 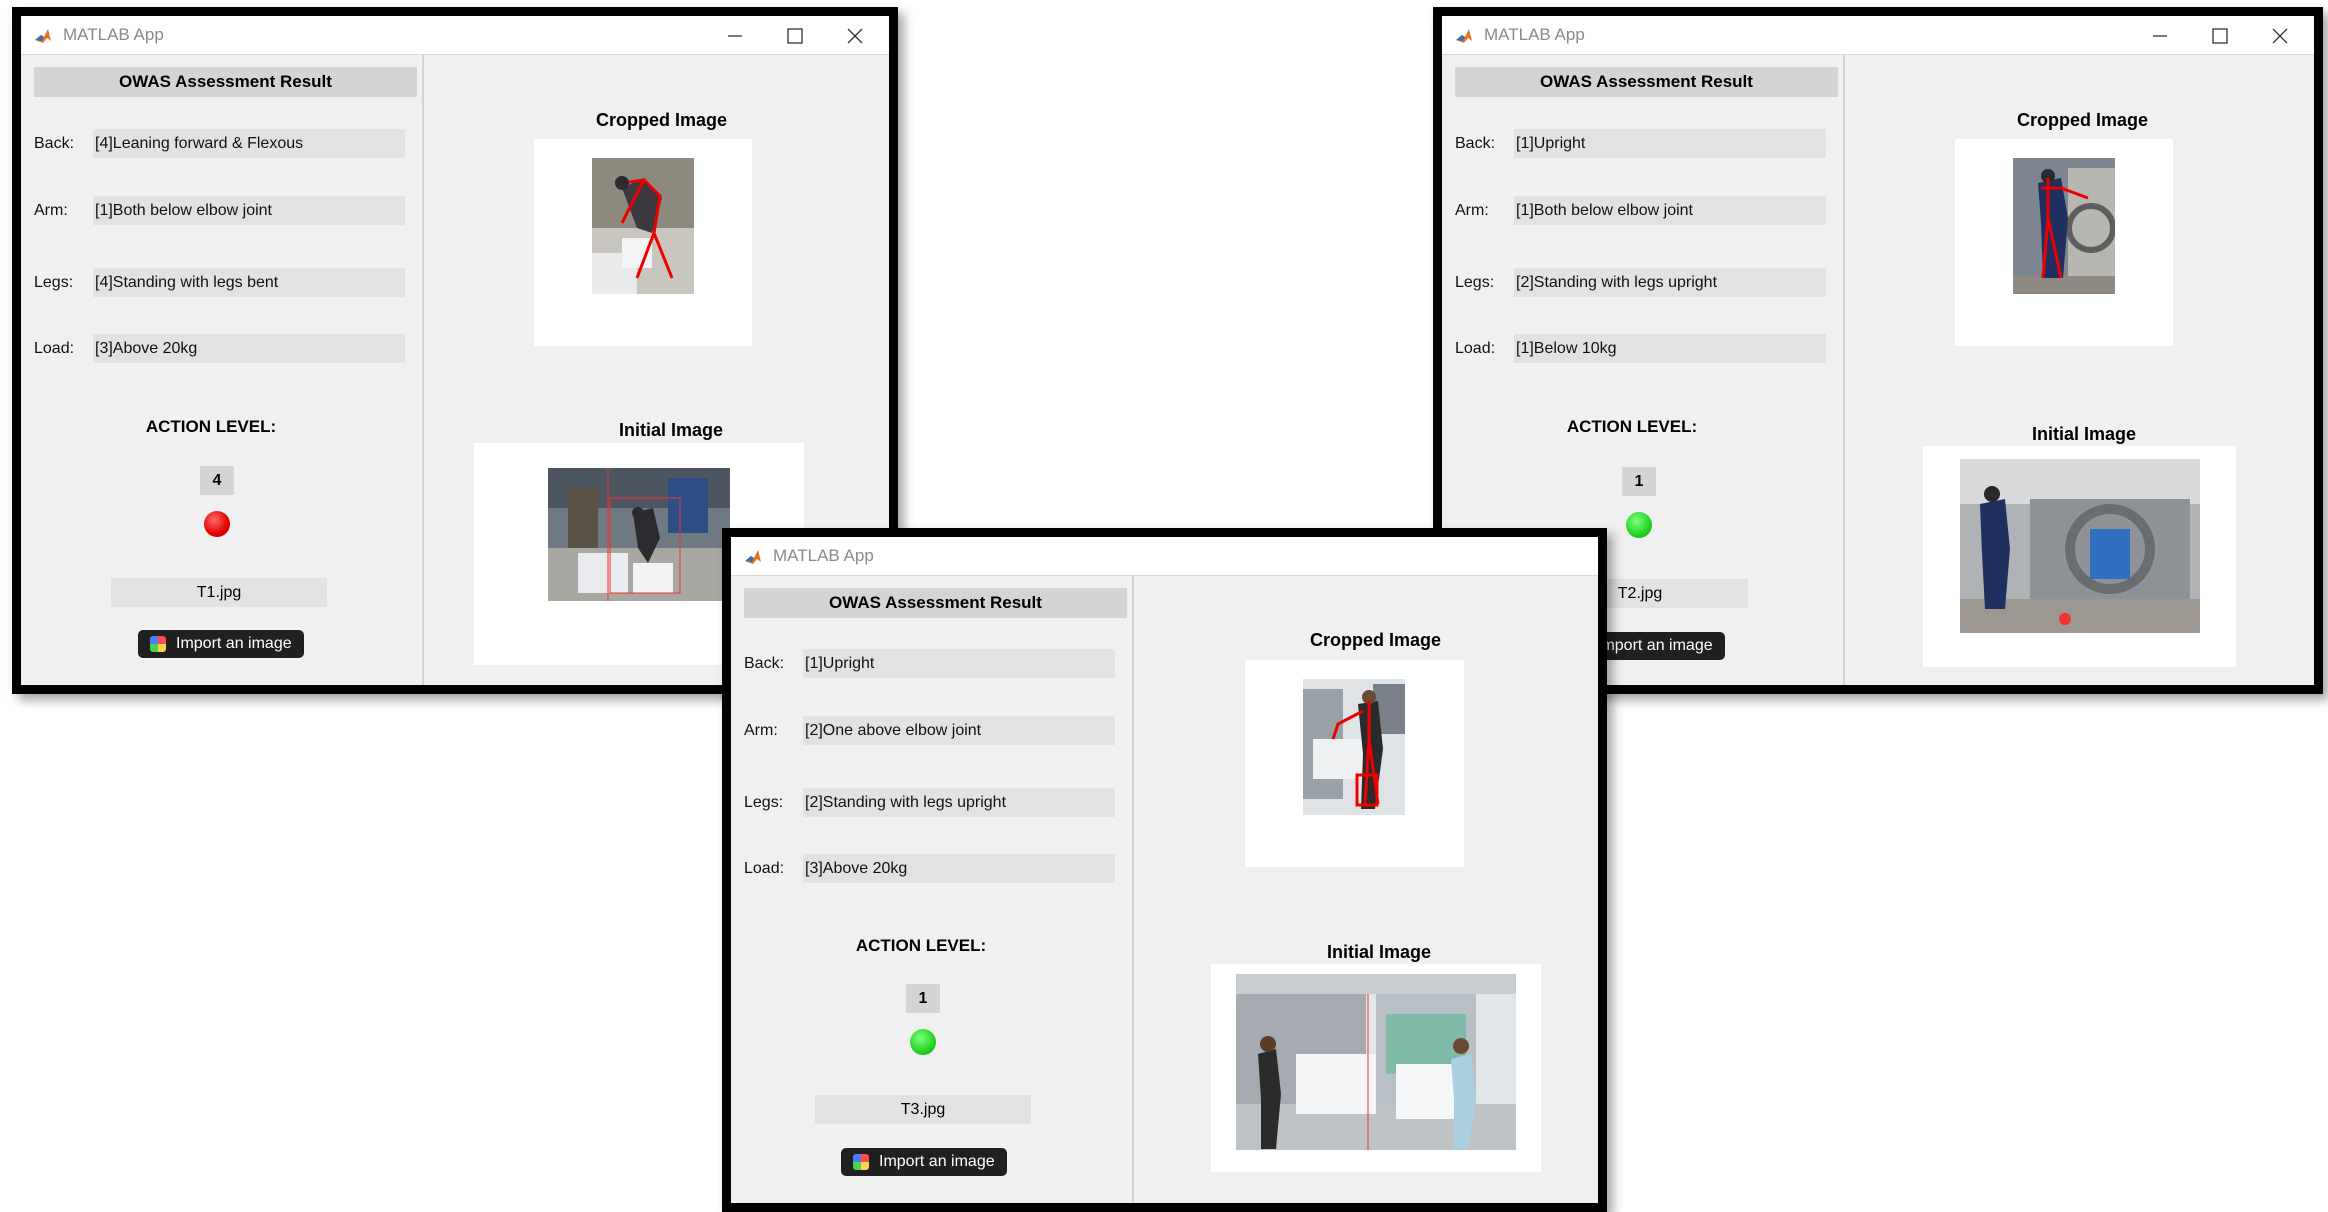 I want to click on action-level-value: 4, so click(x=217, y=480).